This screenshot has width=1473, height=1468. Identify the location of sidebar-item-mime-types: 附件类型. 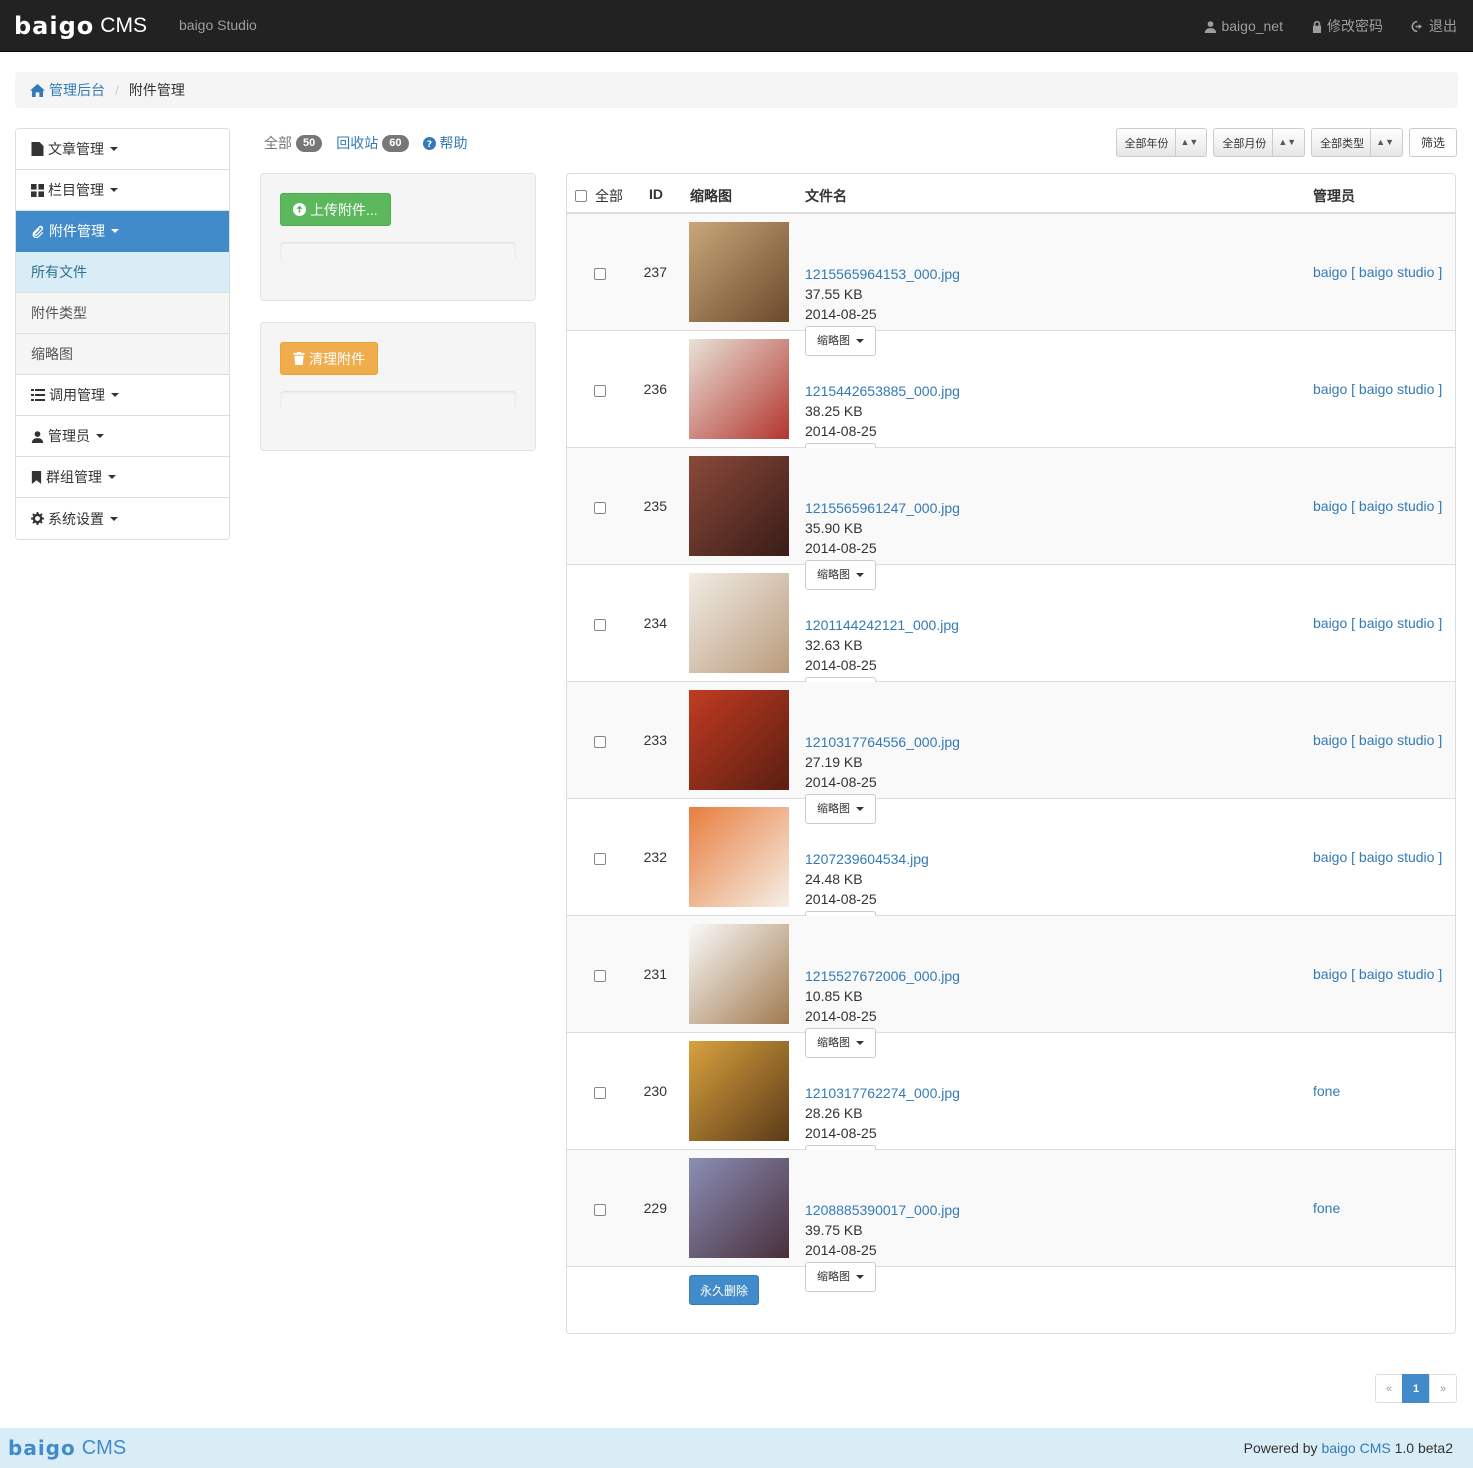
(122, 313).